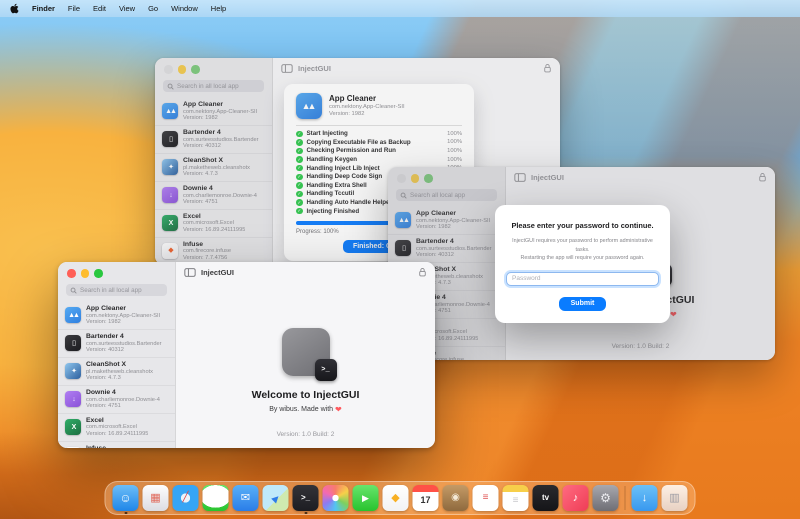 This screenshot has height=519, width=800. What do you see at coordinates (301, 409) in the screenshot?
I see `welcome-subtitle-text: By wibus. Made with` at bounding box center [301, 409].